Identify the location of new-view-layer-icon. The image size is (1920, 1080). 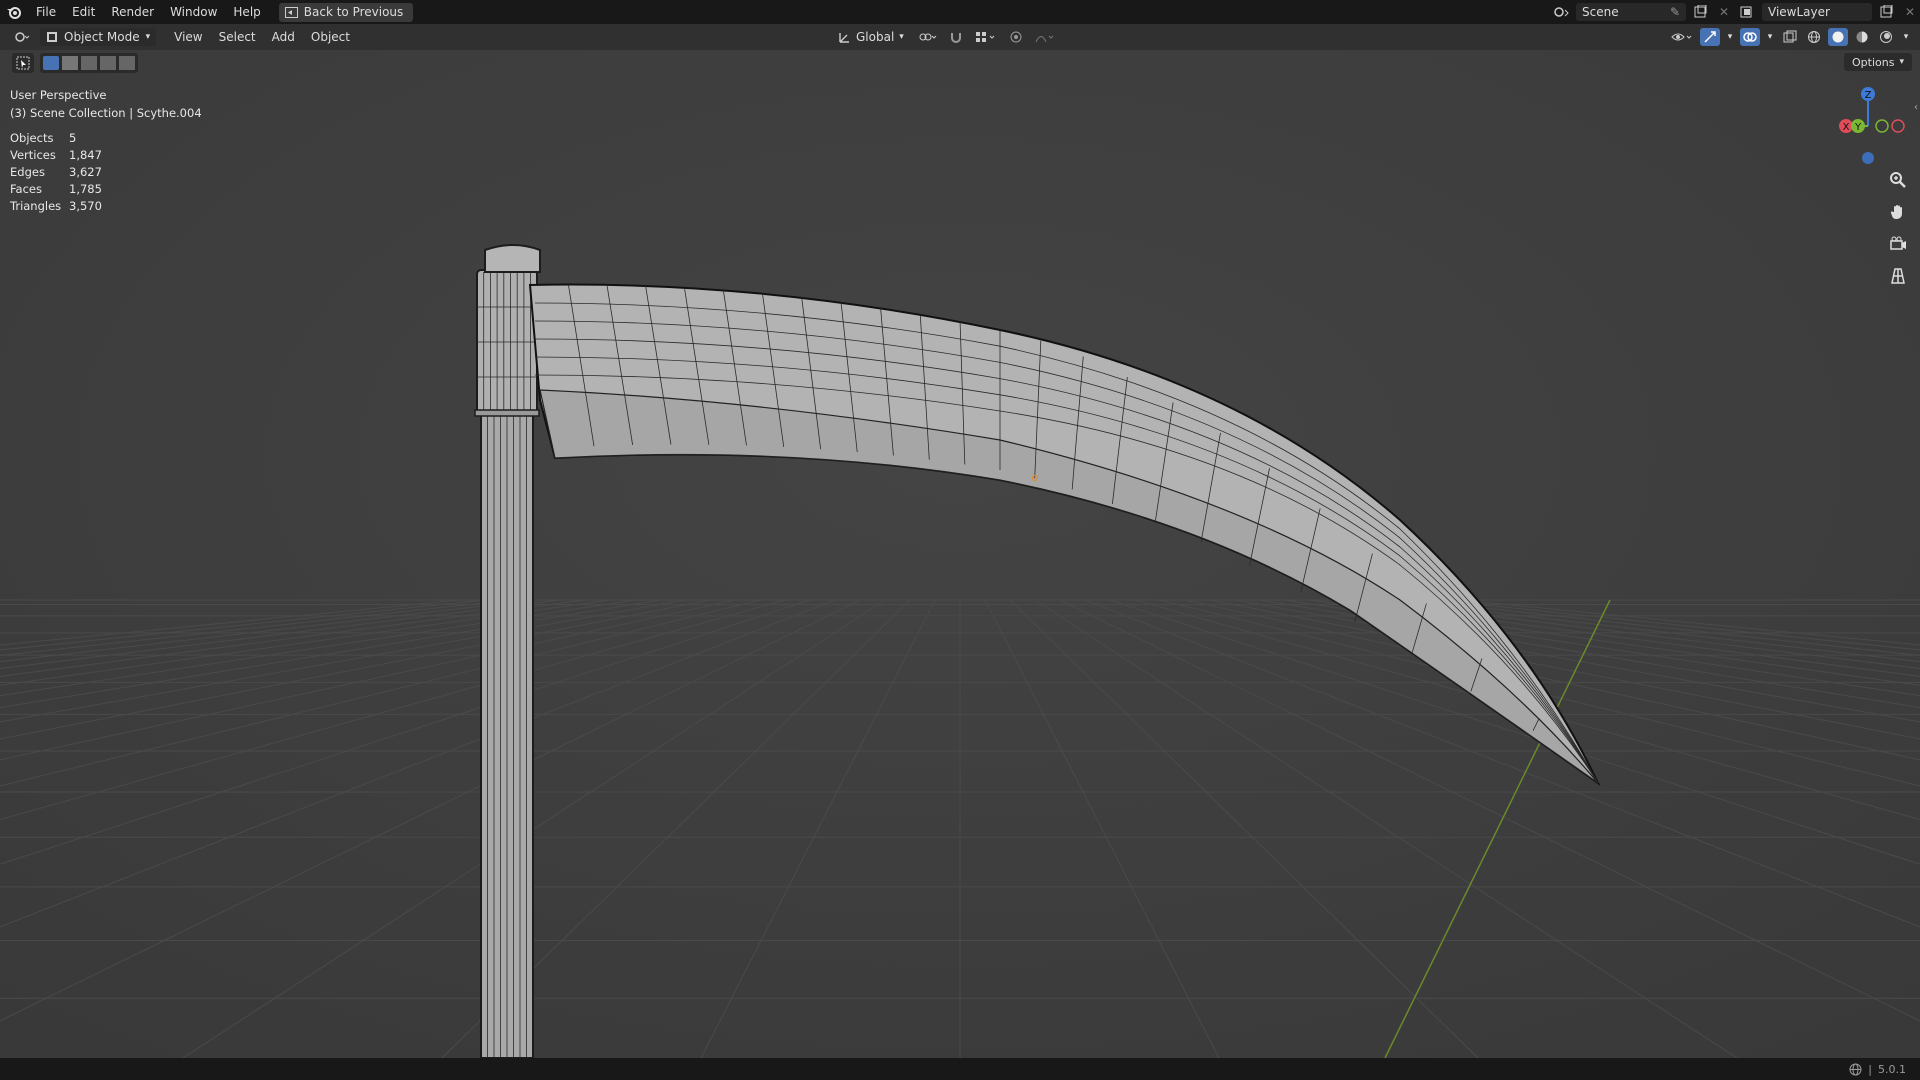
(1886, 12).